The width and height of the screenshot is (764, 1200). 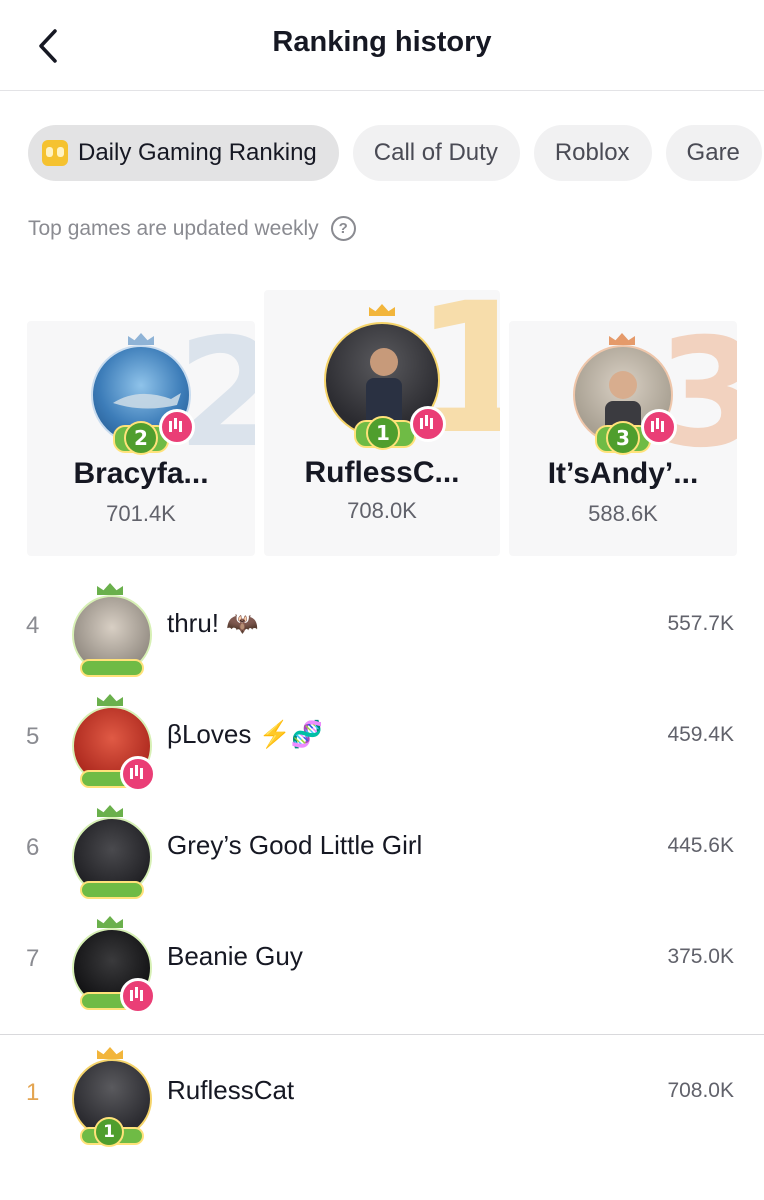 I want to click on list-item-rank-4: 4 thru! 🦇 557.7K, so click(x=382, y=630).